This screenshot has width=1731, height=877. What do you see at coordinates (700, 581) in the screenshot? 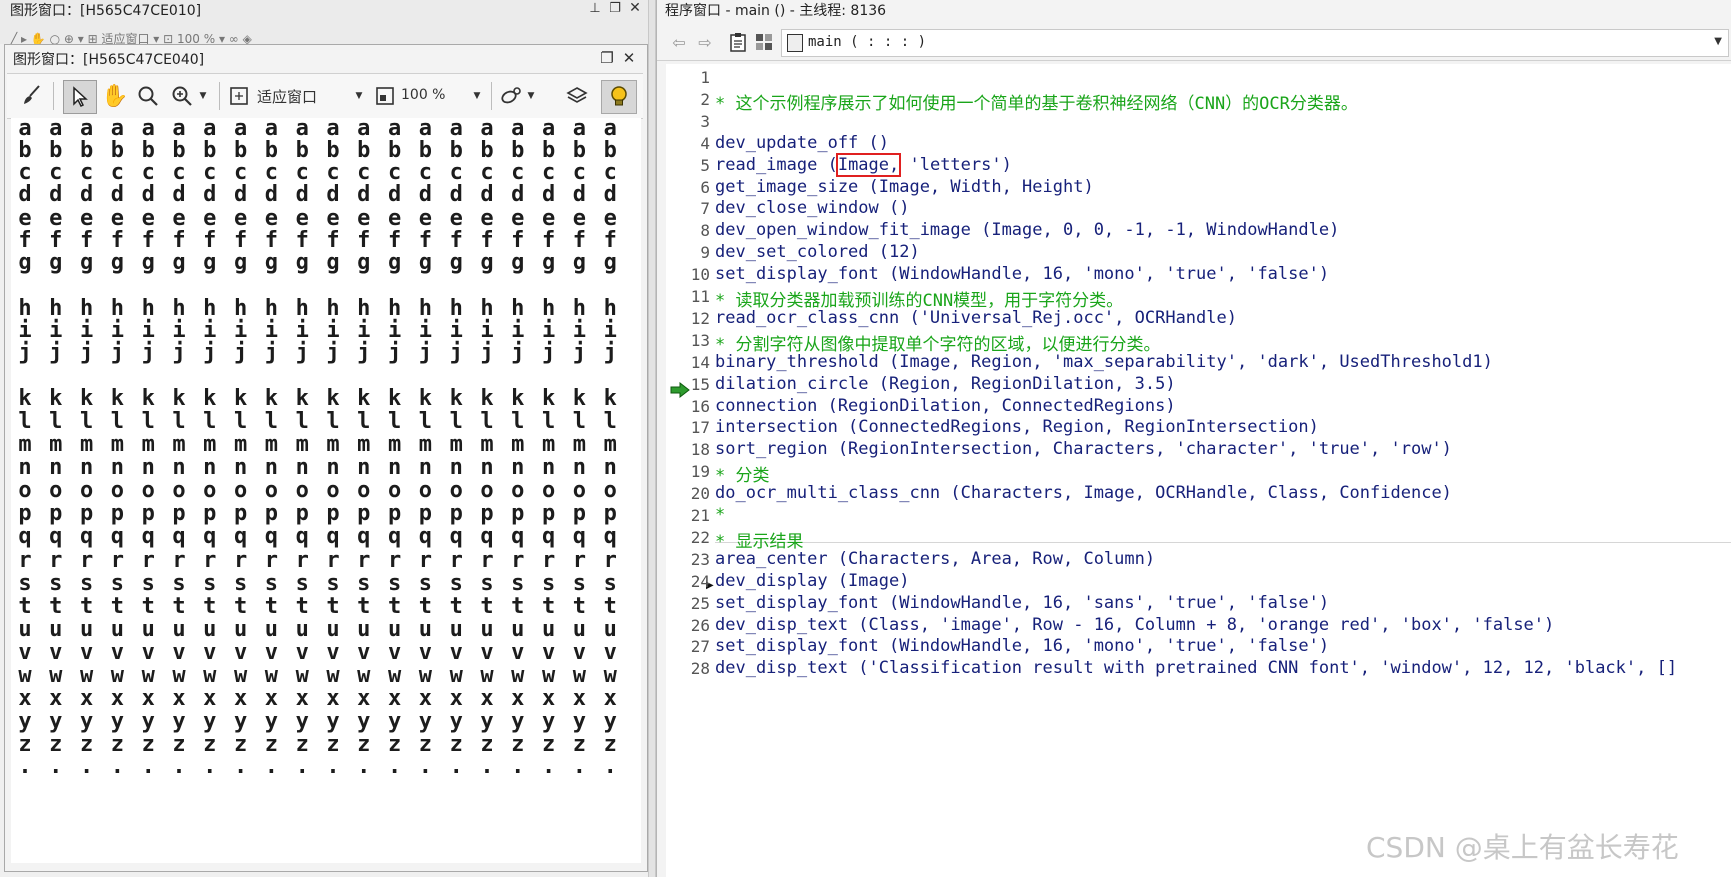
I see `line-number: 24` at bounding box center [700, 581].